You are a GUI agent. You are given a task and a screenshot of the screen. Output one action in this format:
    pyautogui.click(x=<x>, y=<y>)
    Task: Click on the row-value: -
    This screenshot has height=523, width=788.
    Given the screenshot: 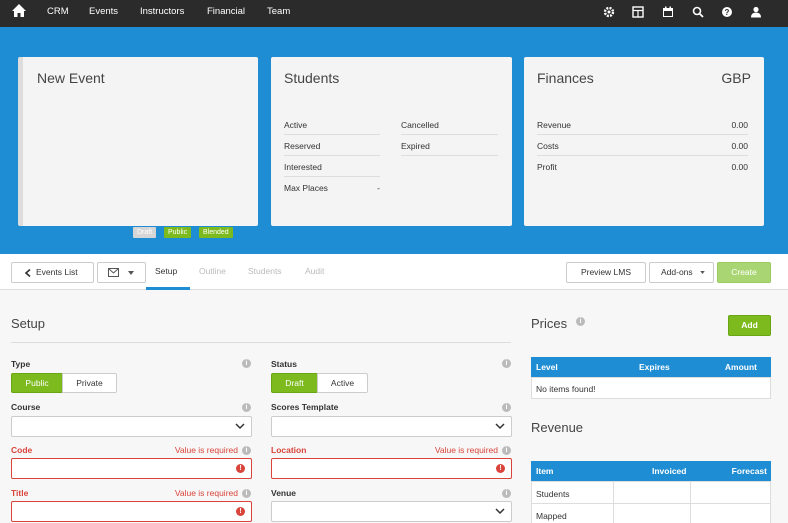 What is the action you would take?
    pyautogui.click(x=378, y=188)
    